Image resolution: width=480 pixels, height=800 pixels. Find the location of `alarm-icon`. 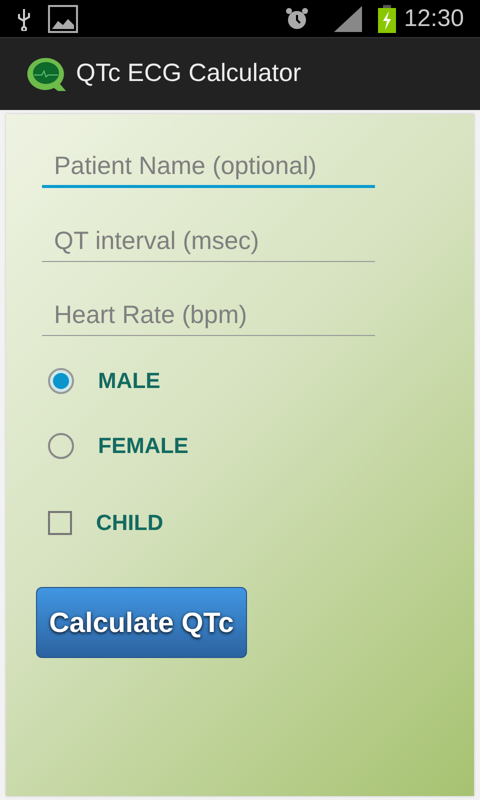

alarm-icon is located at coordinates (297, 19).